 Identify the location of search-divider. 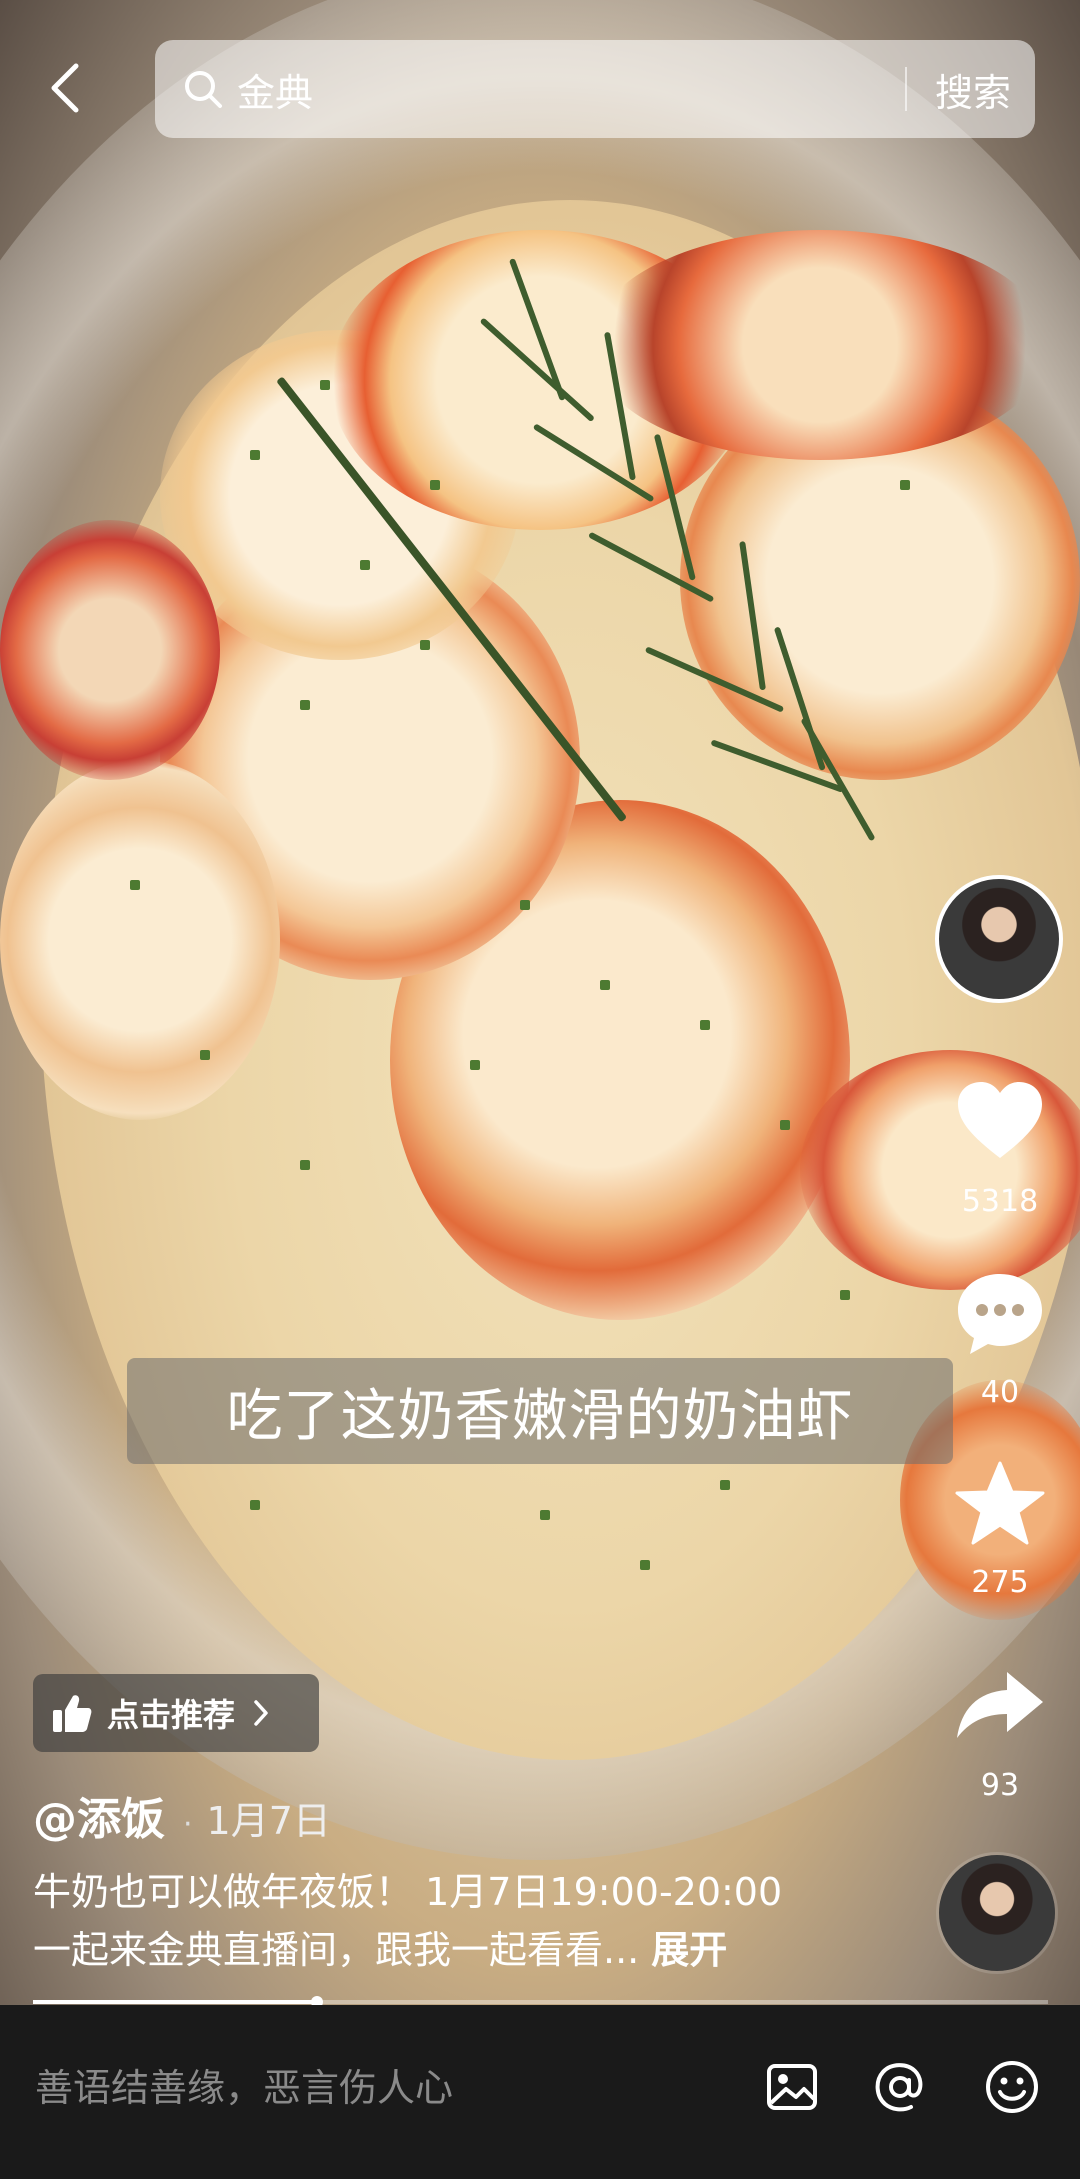
(905, 89).